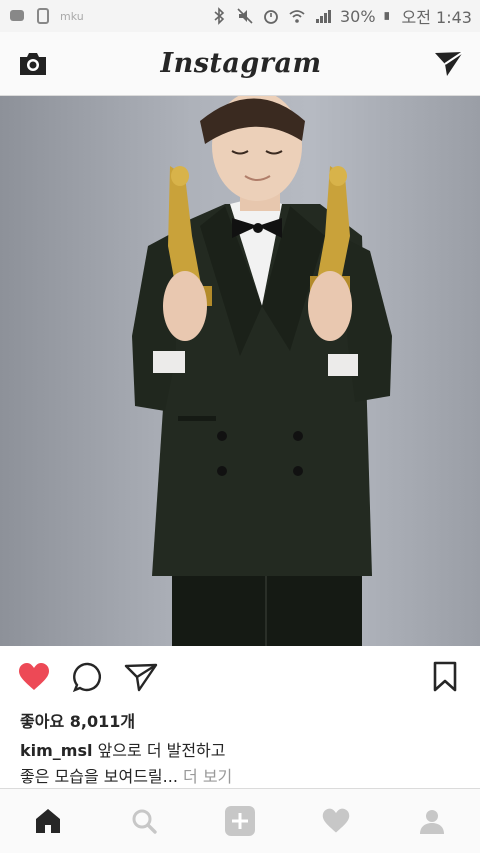  What do you see at coordinates (43, 16) in the screenshot?
I see `device-sync-icon` at bounding box center [43, 16].